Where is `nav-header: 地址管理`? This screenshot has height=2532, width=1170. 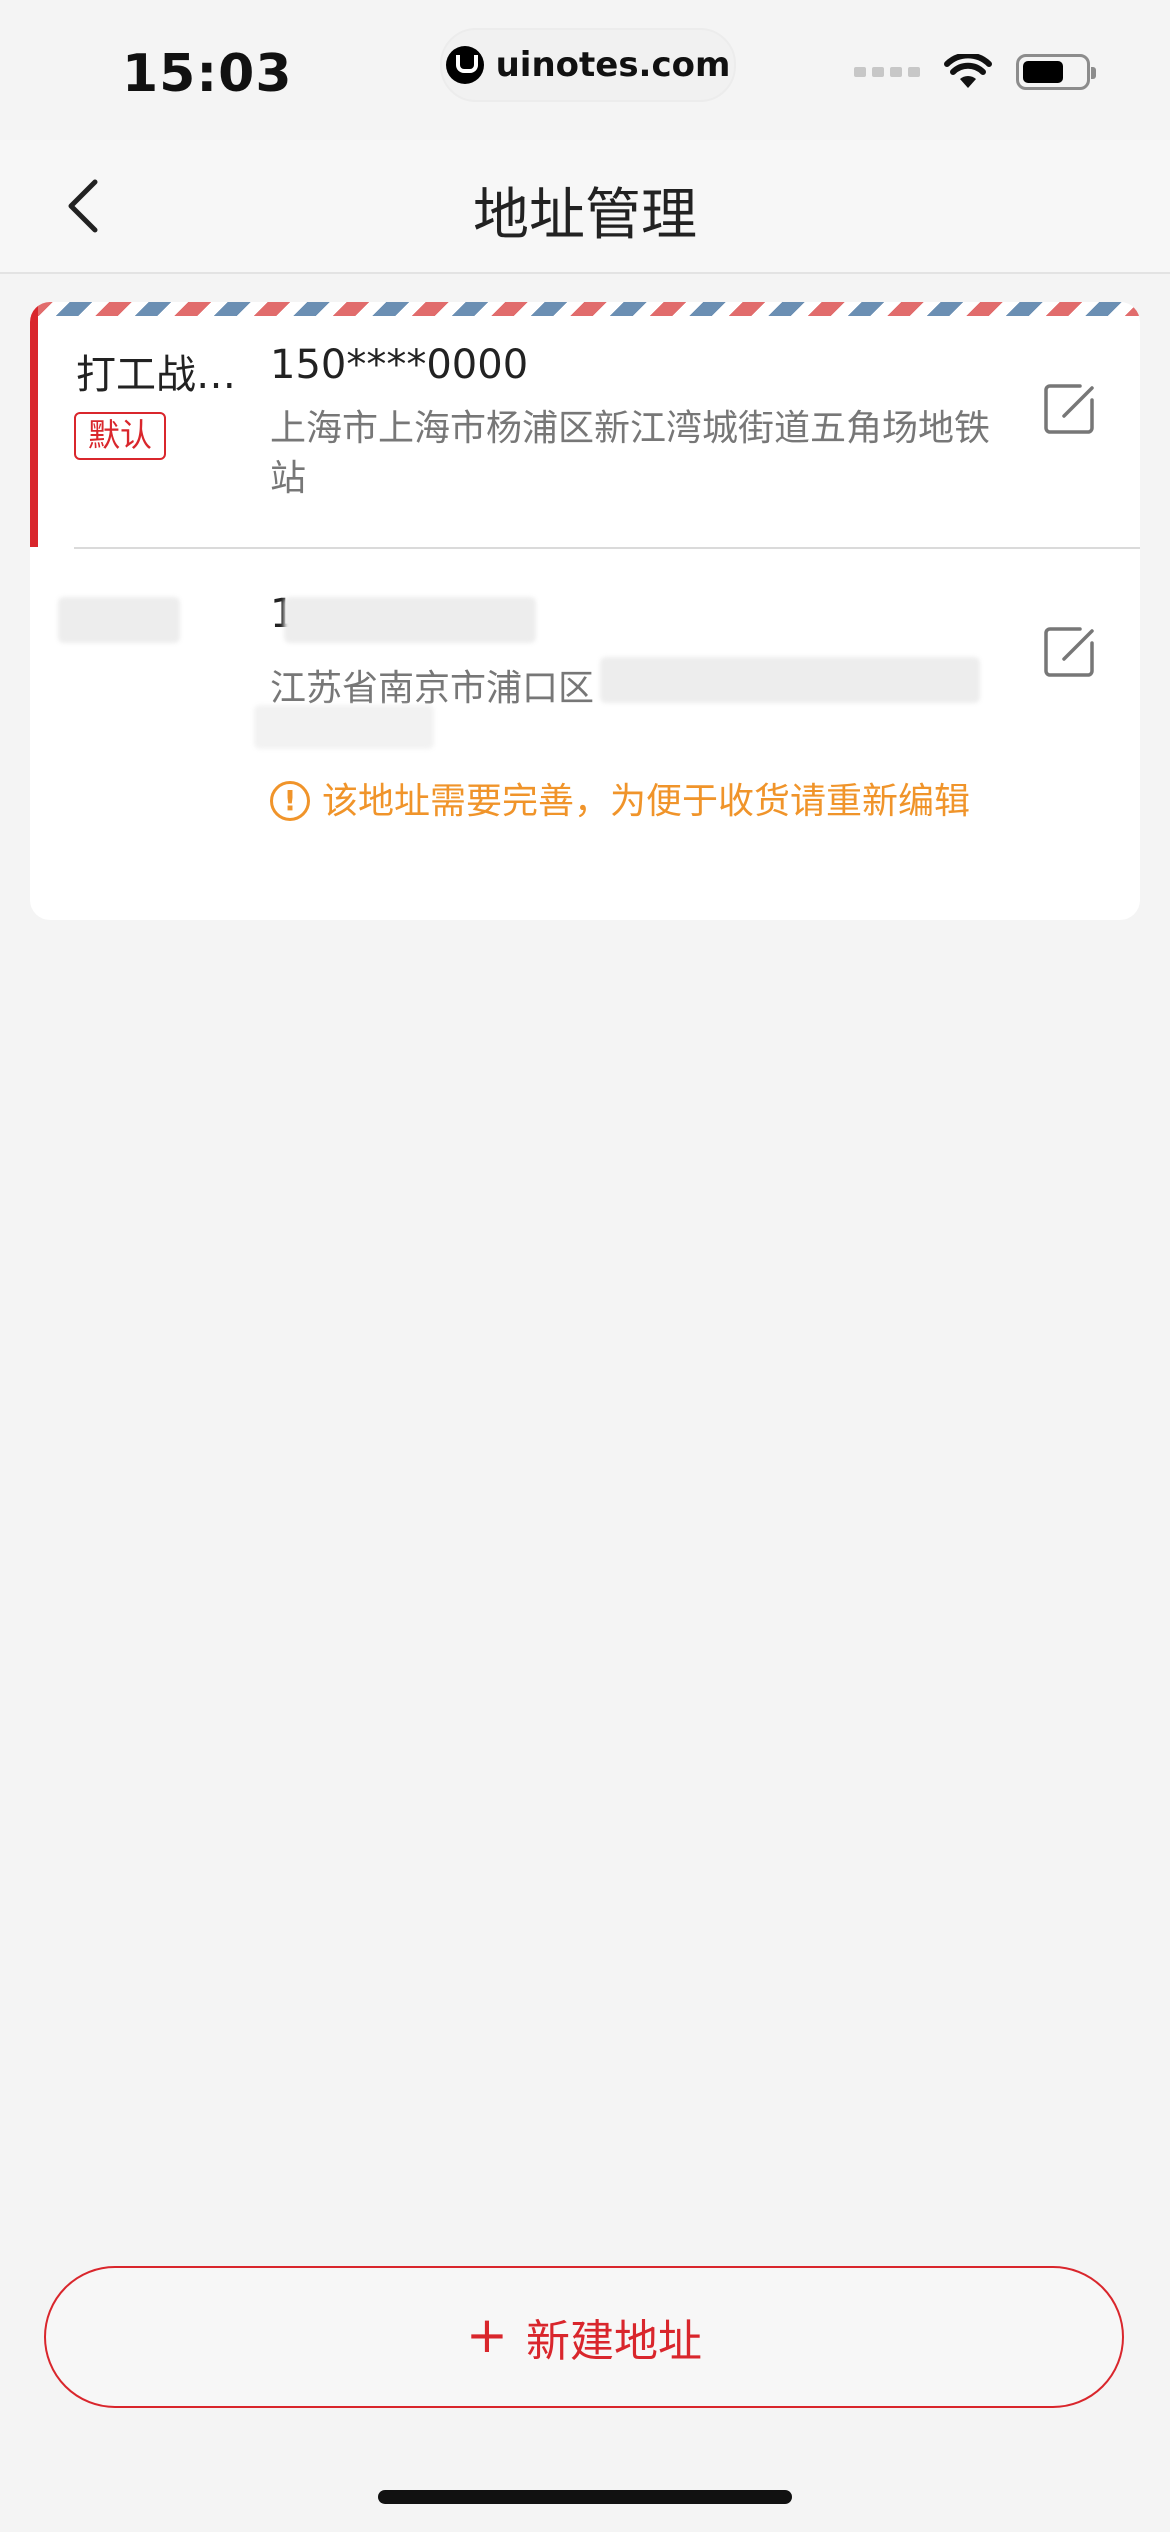
nav-header: 地址管理 is located at coordinates (585, 207).